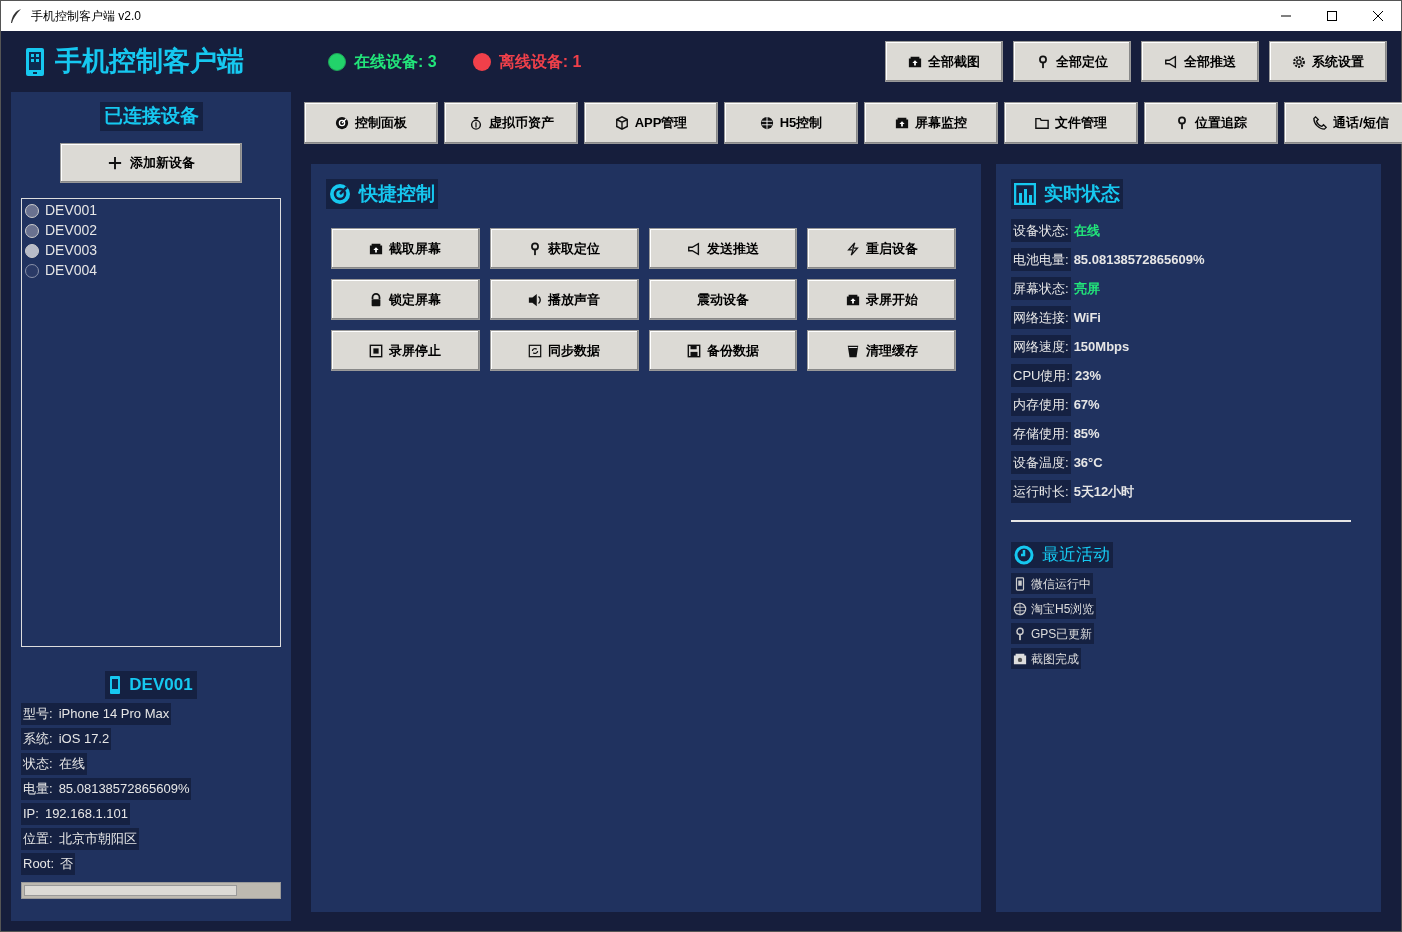 The image size is (1402, 932). What do you see at coordinates (97, 838) in the screenshot?
I see `info-value: 北京市朝阳区` at bounding box center [97, 838].